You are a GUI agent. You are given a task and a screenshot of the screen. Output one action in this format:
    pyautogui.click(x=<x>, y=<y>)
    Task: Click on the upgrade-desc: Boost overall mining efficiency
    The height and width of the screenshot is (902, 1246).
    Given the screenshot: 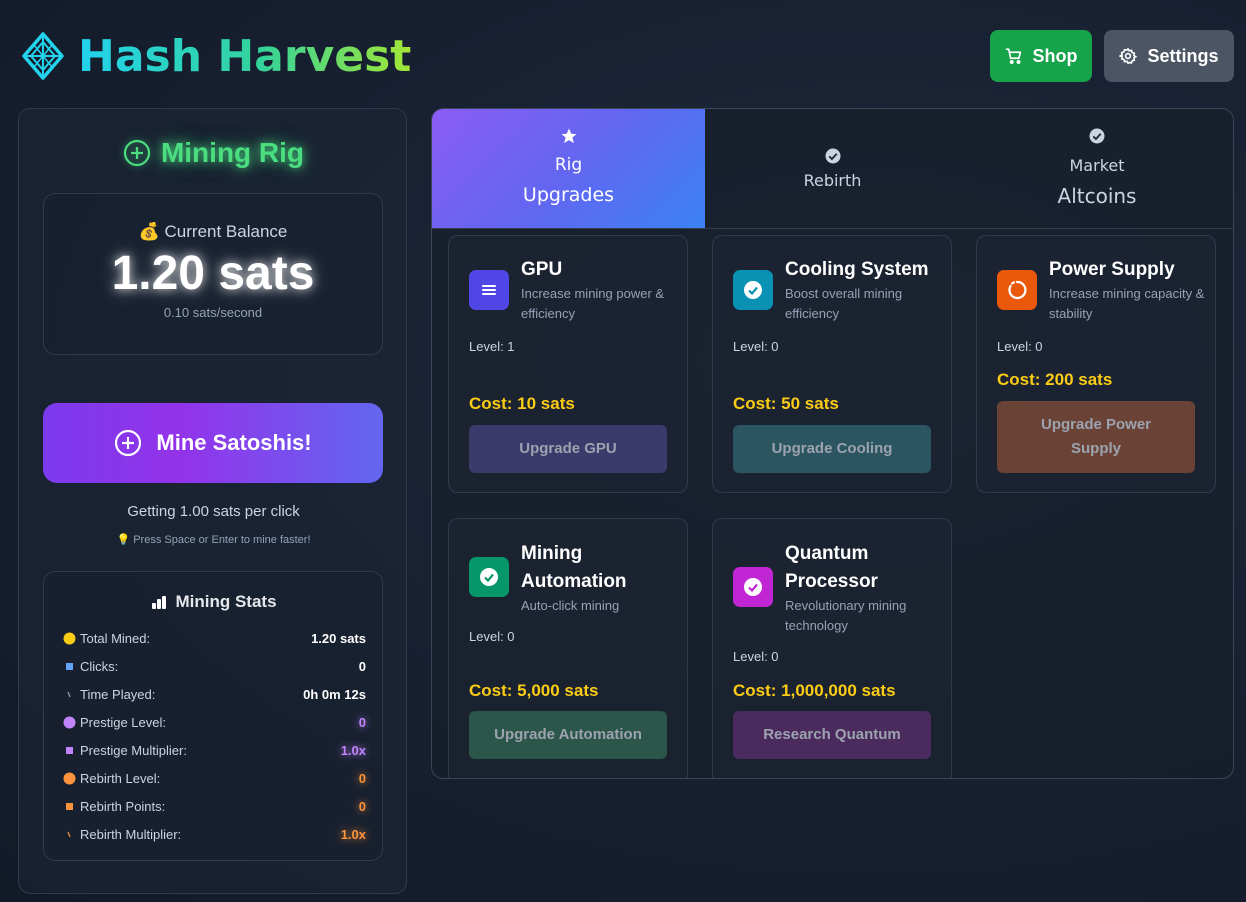 What is the action you would take?
    pyautogui.click(x=844, y=303)
    